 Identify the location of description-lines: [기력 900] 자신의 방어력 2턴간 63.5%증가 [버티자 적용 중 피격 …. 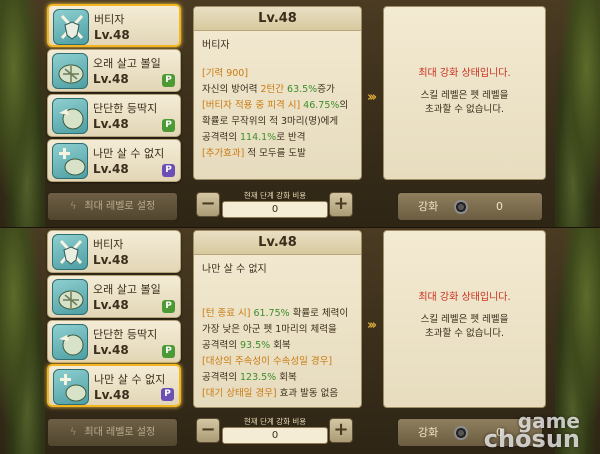
(277, 114).